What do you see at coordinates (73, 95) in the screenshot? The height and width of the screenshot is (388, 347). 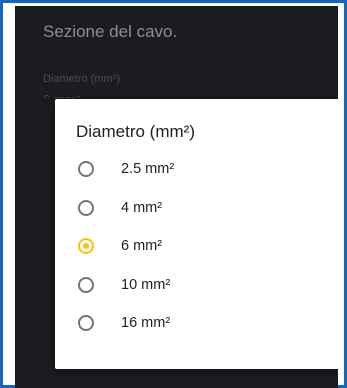 I see `diameter-field-value: 6 mm²` at bounding box center [73, 95].